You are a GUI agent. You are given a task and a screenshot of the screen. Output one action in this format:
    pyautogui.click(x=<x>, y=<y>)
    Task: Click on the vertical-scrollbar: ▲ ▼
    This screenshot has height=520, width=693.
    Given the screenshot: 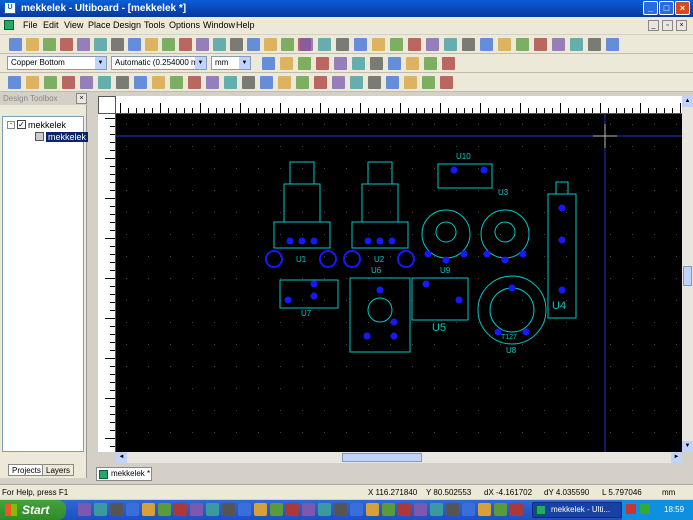 What is the action you would take?
    pyautogui.click(x=687, y=274)
    